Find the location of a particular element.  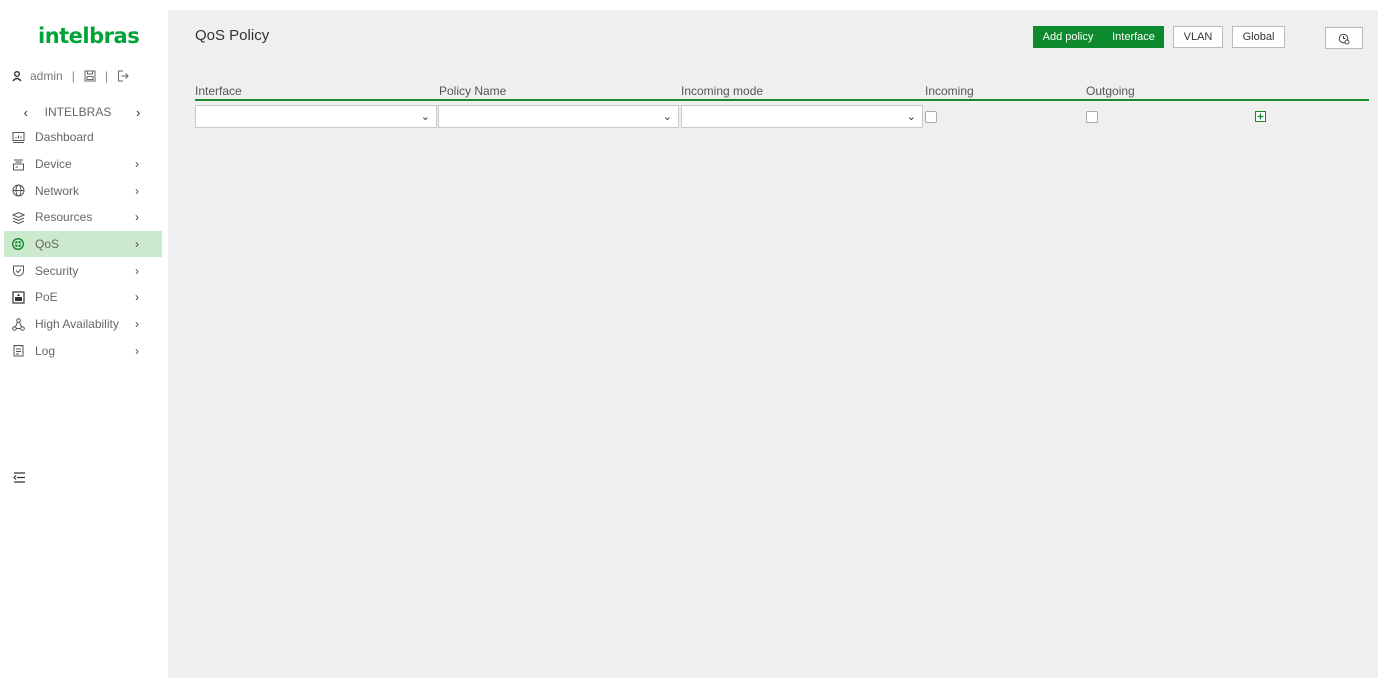

column-header-outgoing: Outgoing is located at coordinates (1110, 91).